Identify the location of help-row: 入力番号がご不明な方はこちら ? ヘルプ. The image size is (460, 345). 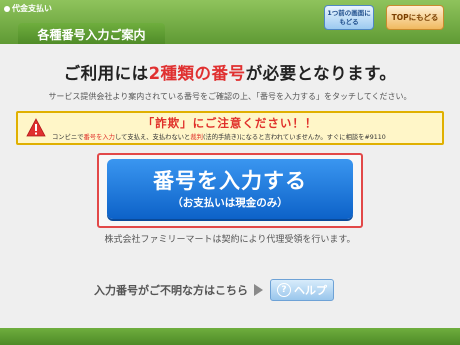
(214, 290).